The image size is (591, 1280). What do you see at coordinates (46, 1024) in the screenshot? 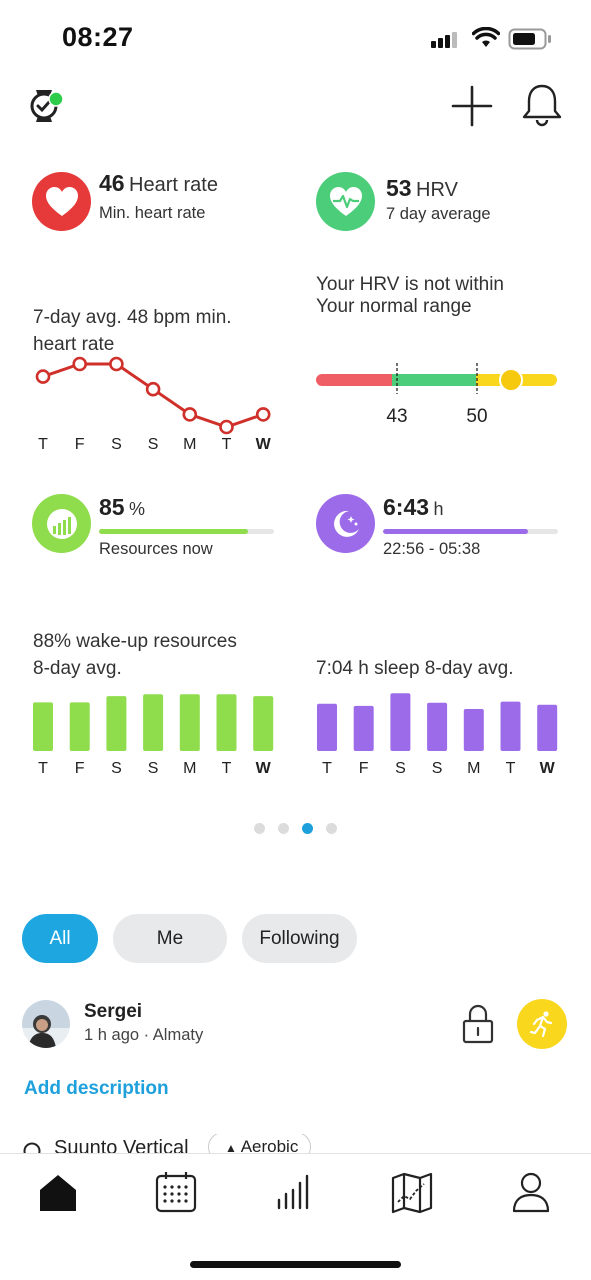
I see `avatar` at bounding box center [46, 1024].